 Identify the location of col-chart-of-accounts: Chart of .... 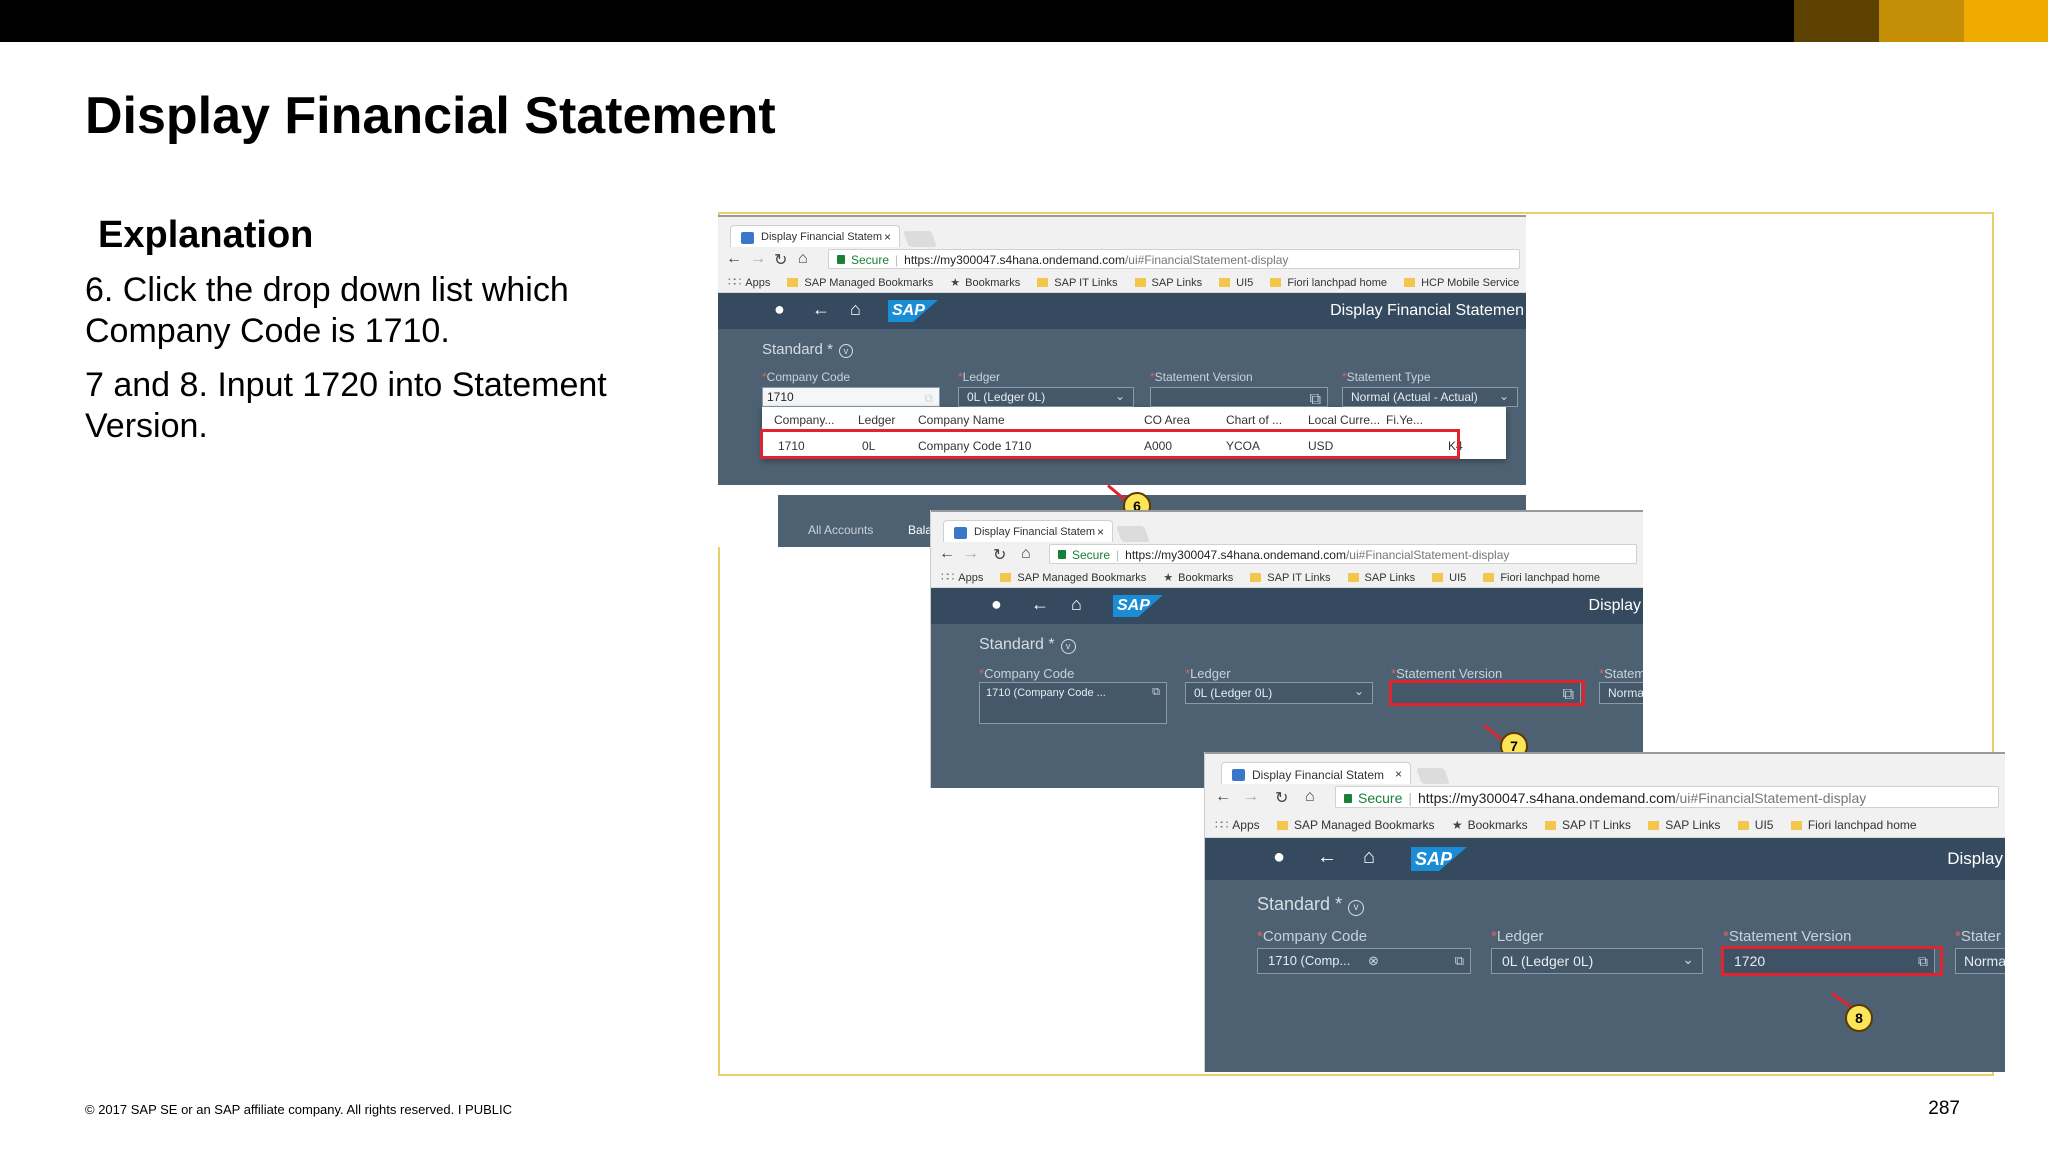
(1254, 420).